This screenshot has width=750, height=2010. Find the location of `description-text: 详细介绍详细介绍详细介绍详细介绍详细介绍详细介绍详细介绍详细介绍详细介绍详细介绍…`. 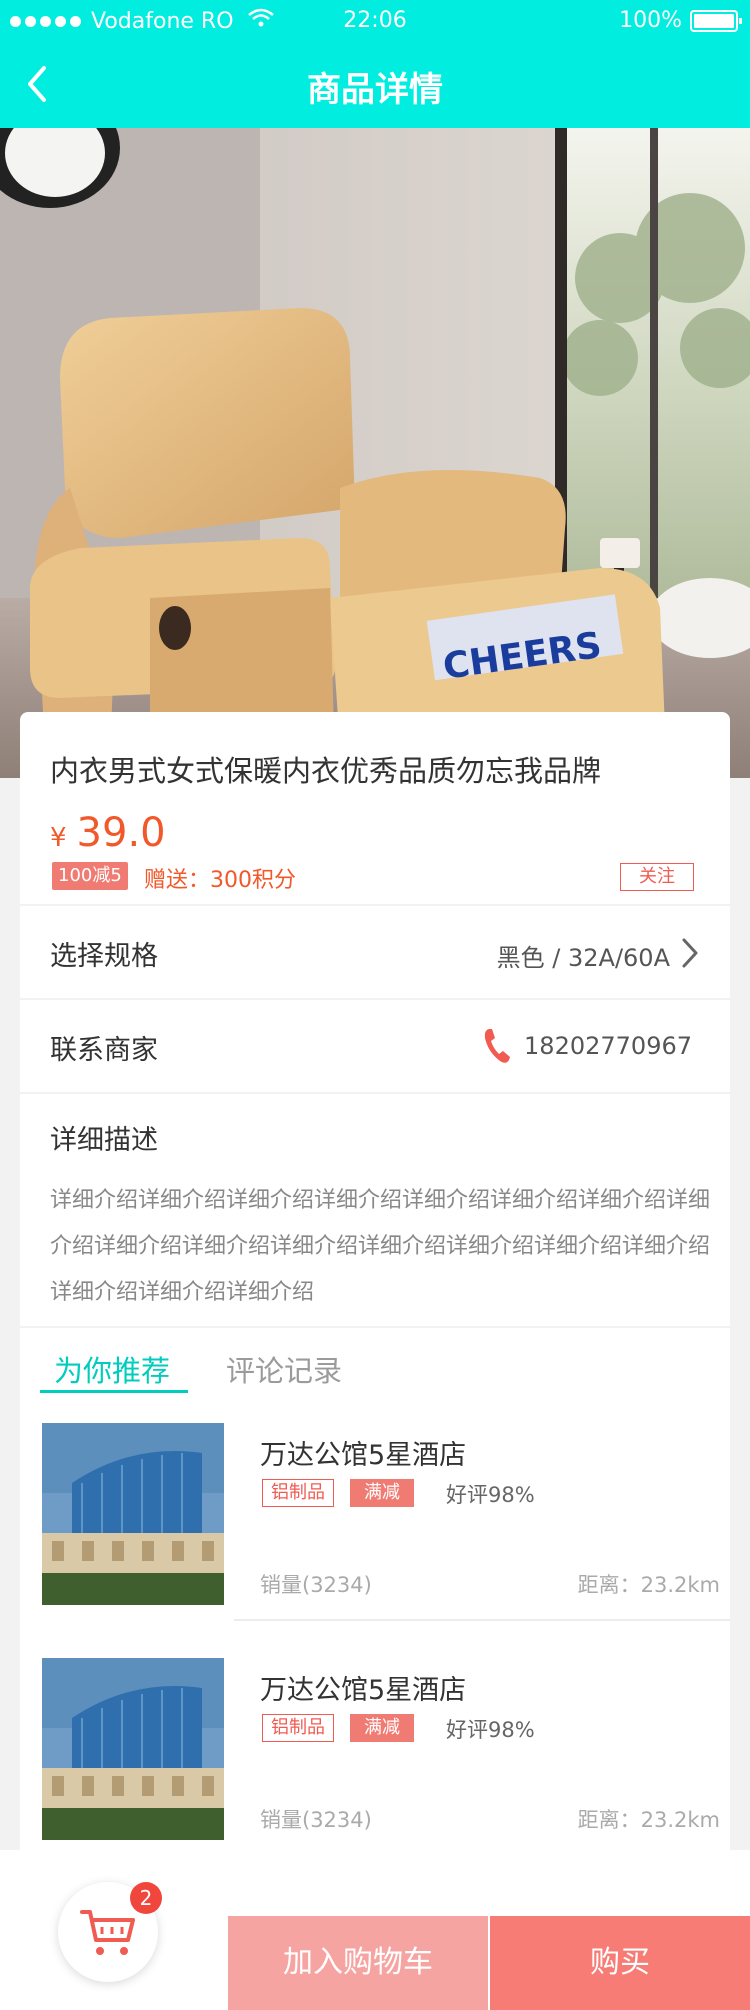

description-text: 详细介绍详细介绍详细介绍详细介绍详细介绍详细介绍详细介绍详细介绍详细介绍详细介绍… is located at coordinates (380, 1246).